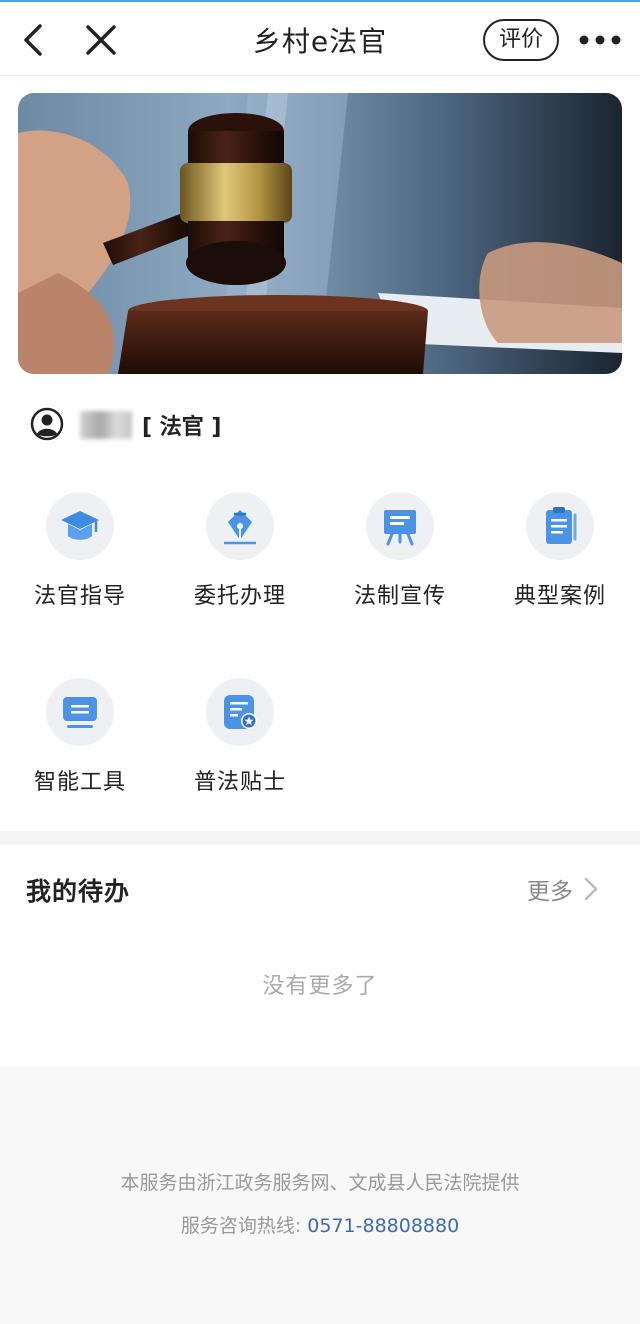  I want to click on user-avatar-icon, so click(47, 424).